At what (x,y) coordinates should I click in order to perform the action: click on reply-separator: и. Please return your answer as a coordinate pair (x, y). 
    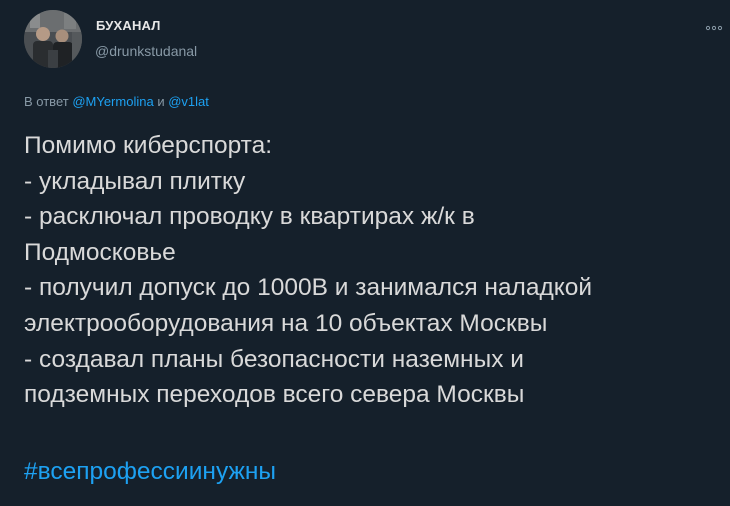
    Looking at the image, I should click on (161, 101).